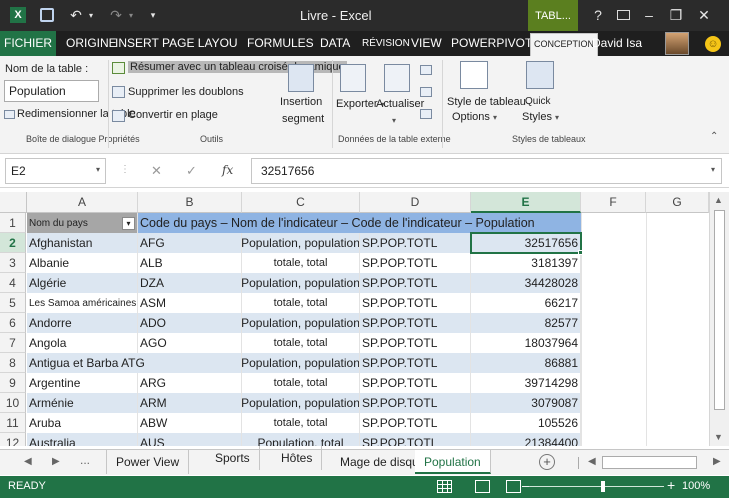 This screenshot has width=729, height=498. What do you see at coordinates (13, 363) in the screenshot?
I see `row-header: 8` at bounding box center [13, 363].